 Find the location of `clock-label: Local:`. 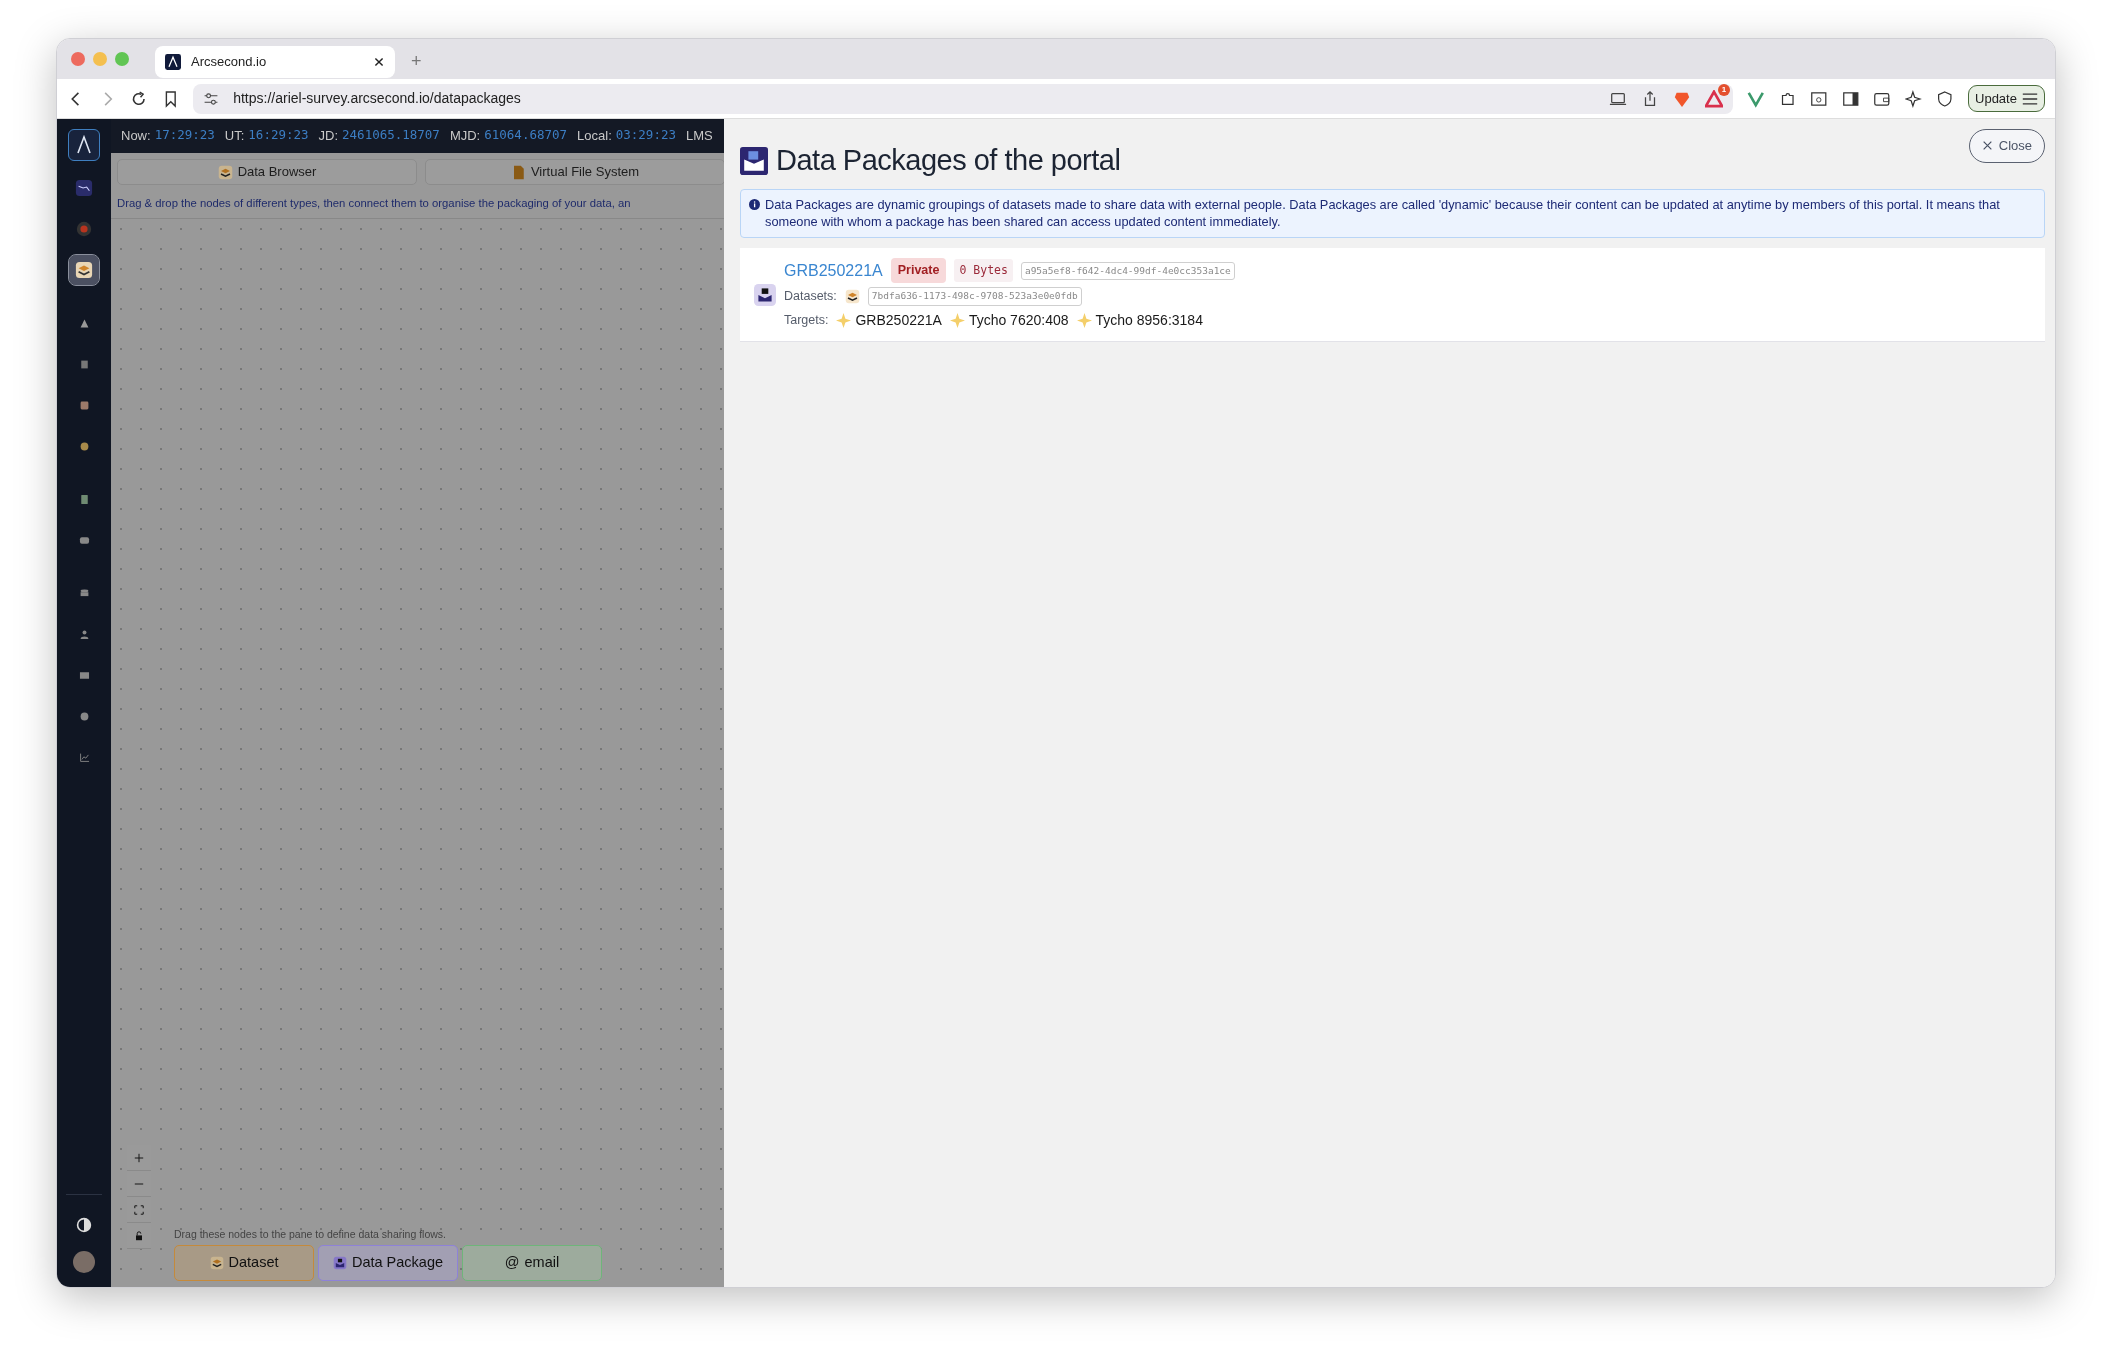

clock-label: Local: is located at coordinates (594, 136).